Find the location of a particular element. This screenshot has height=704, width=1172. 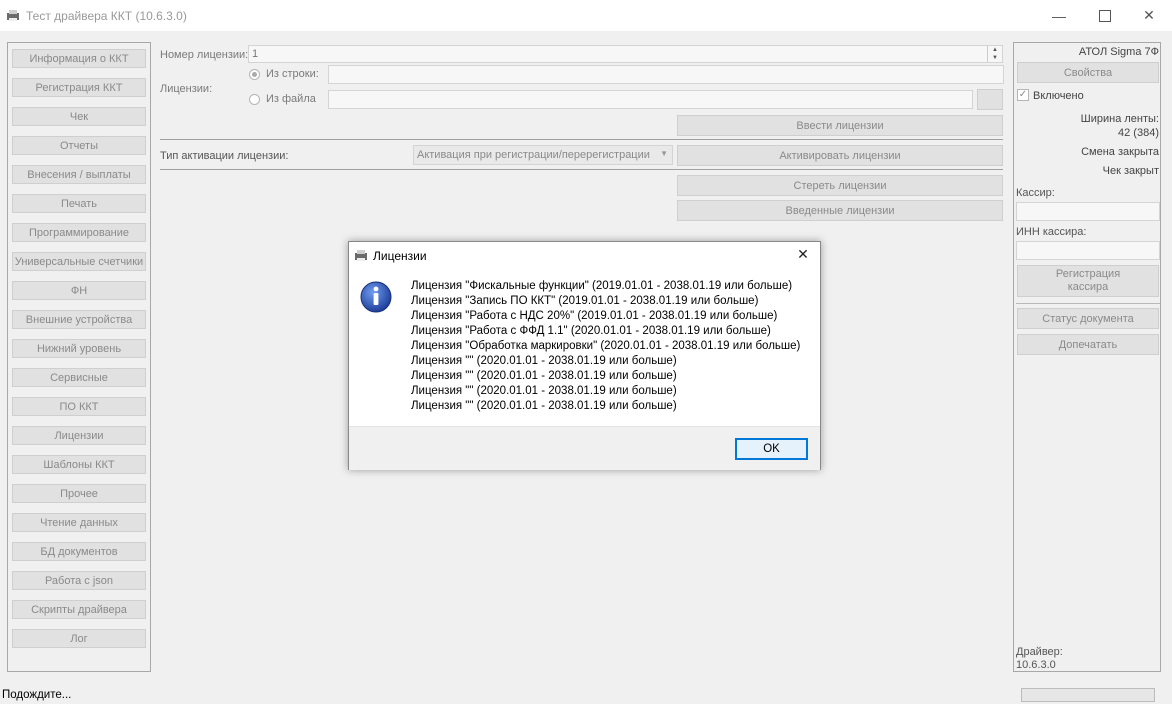

right-separator is located at coordinates (1088, 303).